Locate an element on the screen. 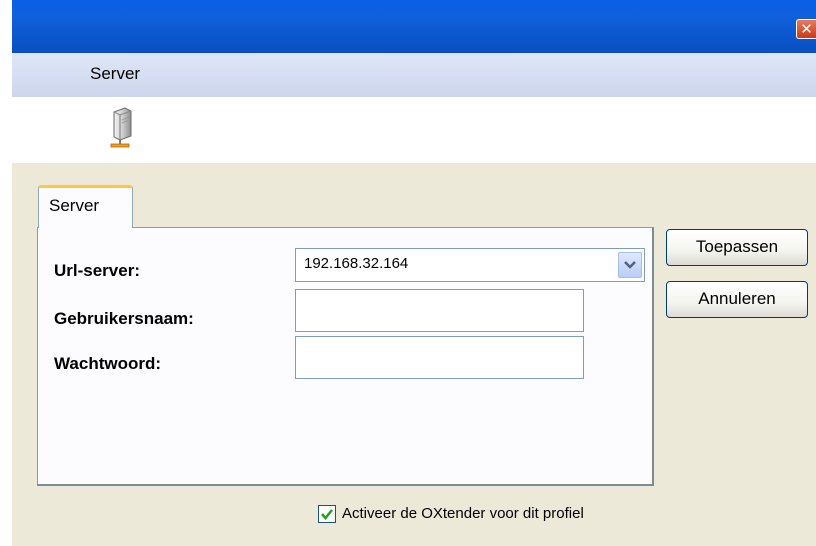  check-icon is located at coordinates (327, 514).